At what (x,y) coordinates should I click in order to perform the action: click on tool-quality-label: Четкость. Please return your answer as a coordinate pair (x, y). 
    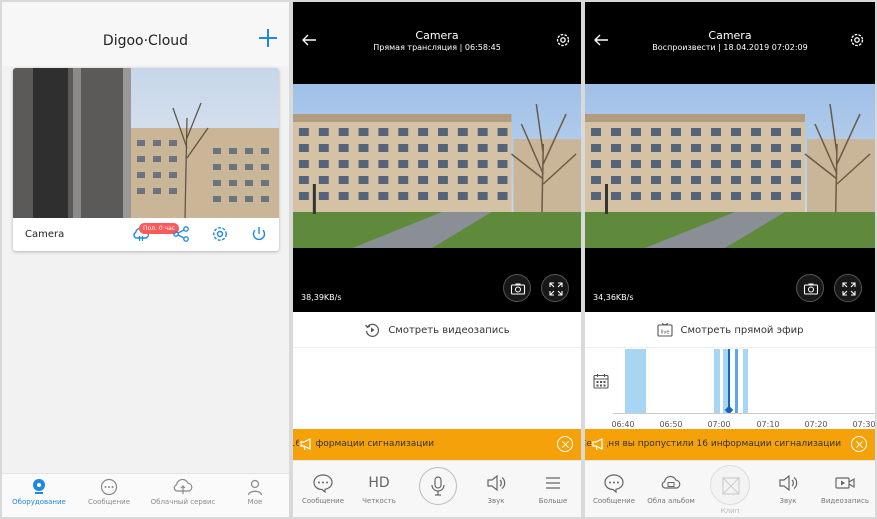
    Looking at the image, I should click on (379, 501).